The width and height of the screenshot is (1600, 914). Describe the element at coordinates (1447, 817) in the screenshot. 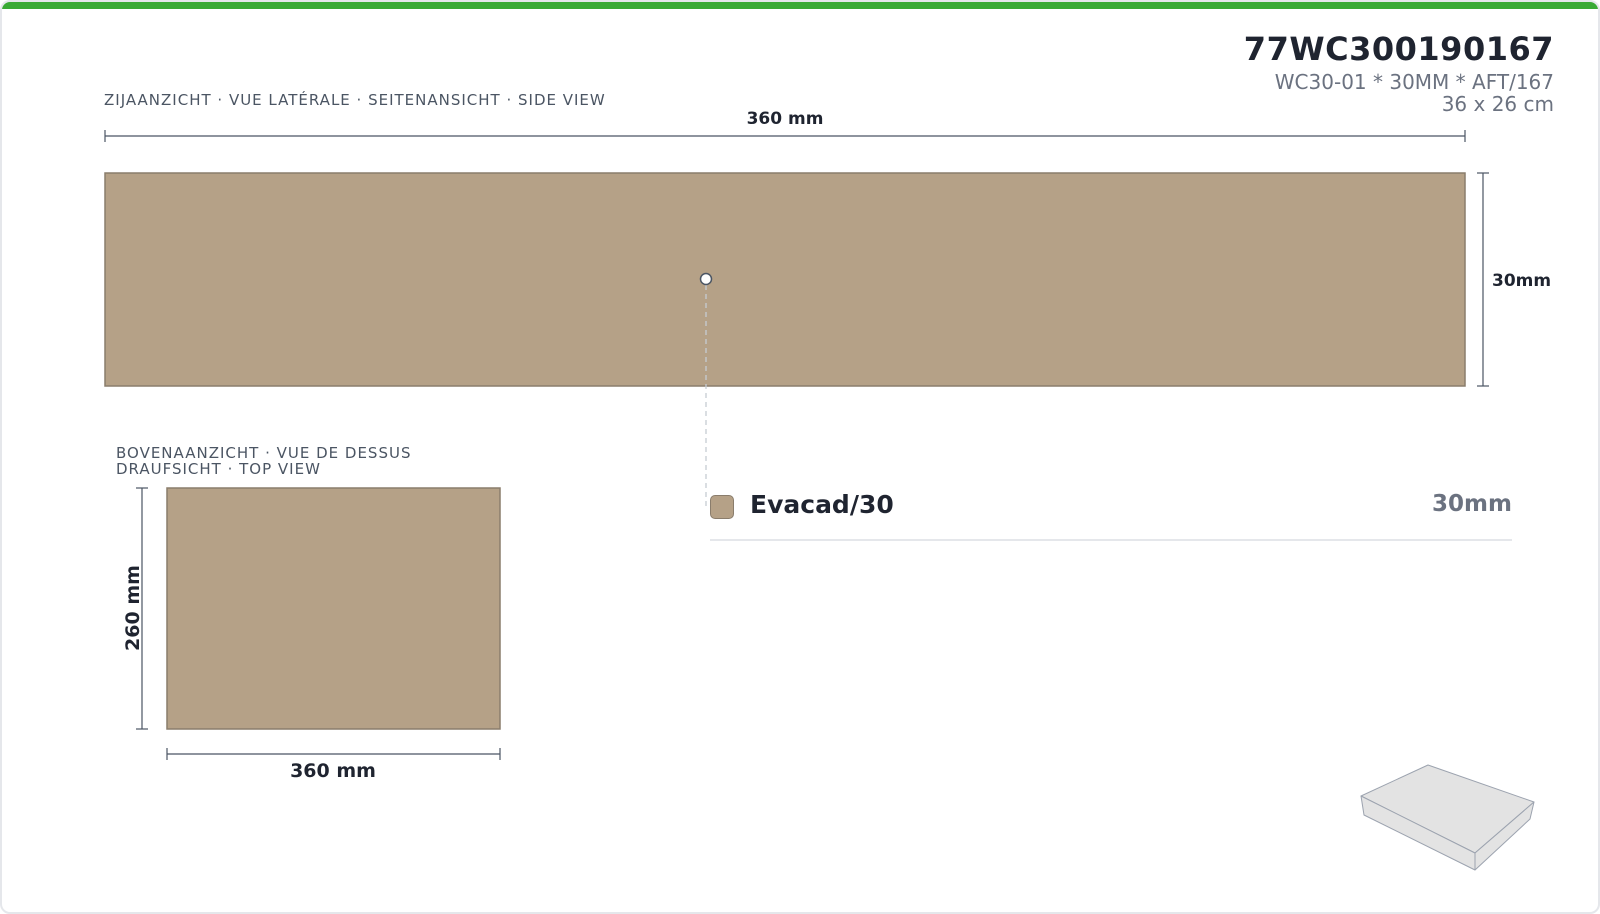

I see `isometric-box-icon` at that location.